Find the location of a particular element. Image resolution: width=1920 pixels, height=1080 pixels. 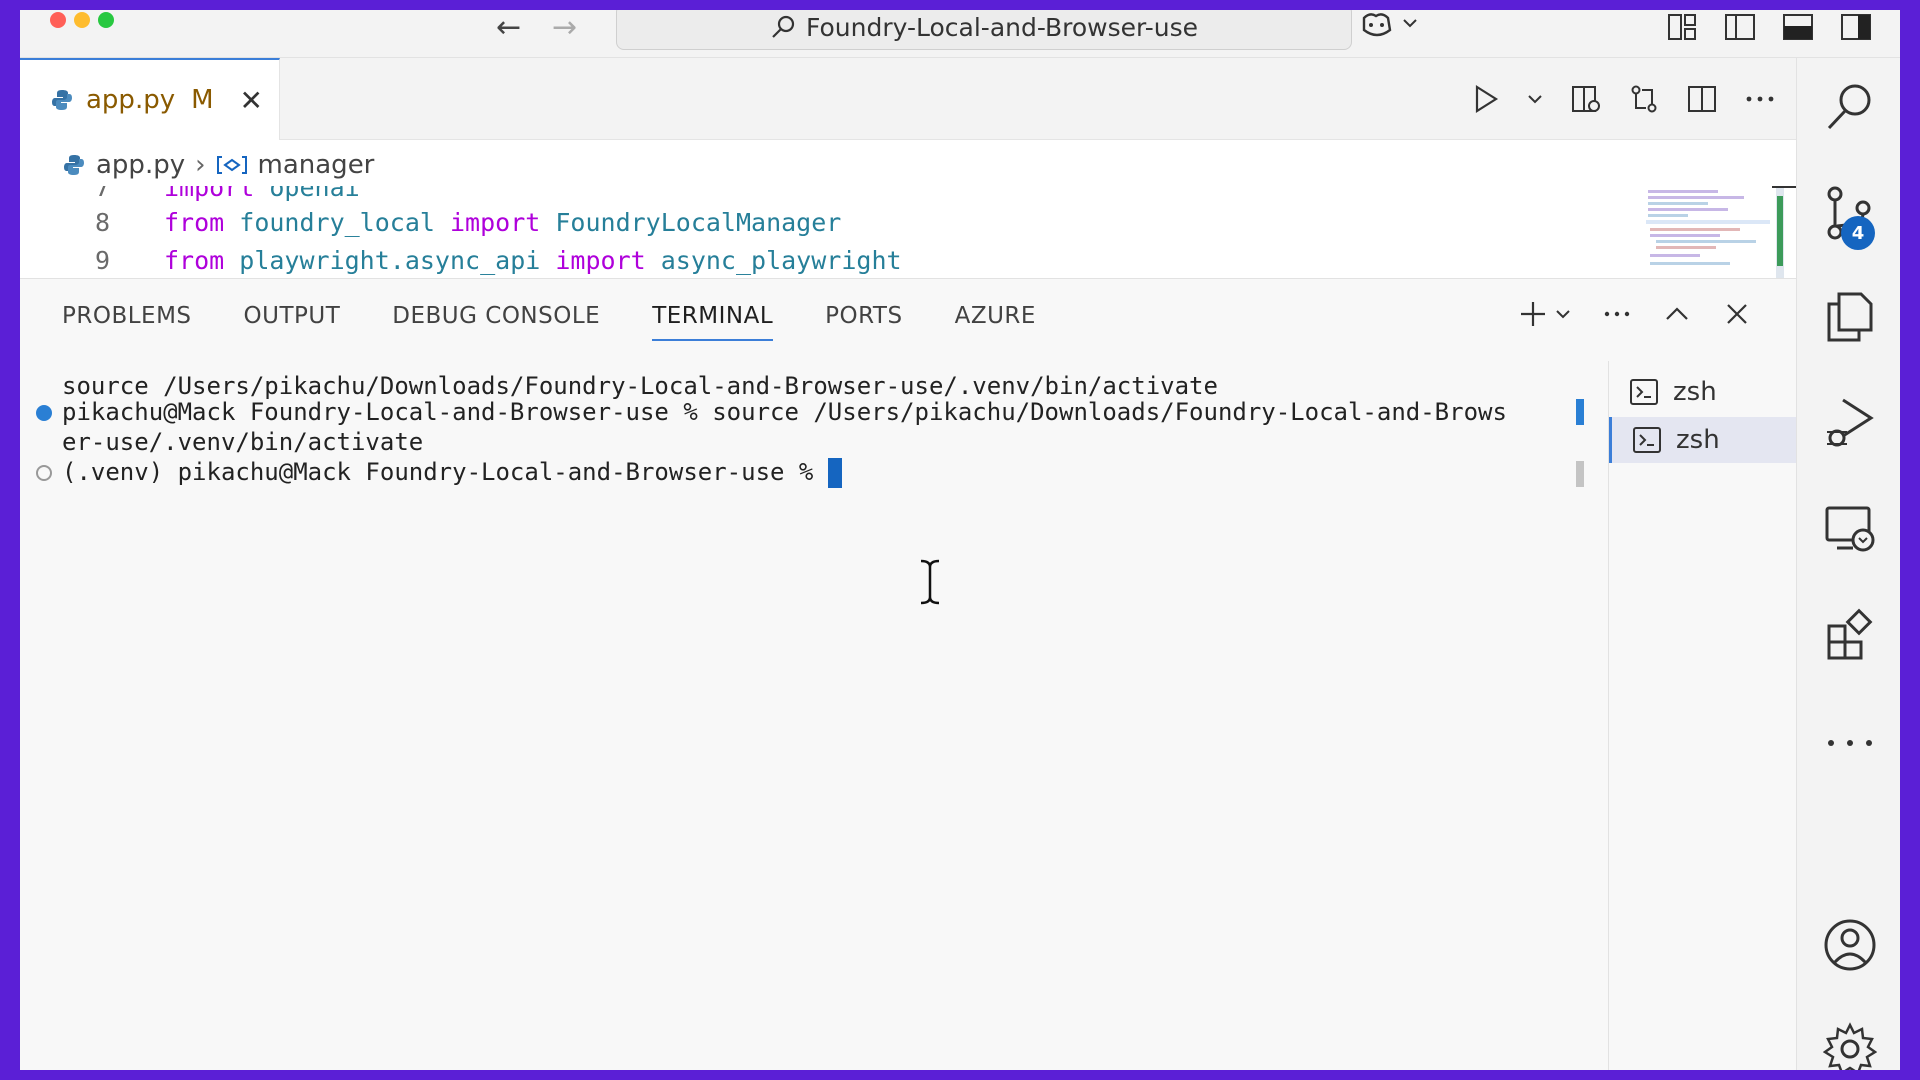

breadcrumb-symbol: manager is located at coordinates (316, 165).